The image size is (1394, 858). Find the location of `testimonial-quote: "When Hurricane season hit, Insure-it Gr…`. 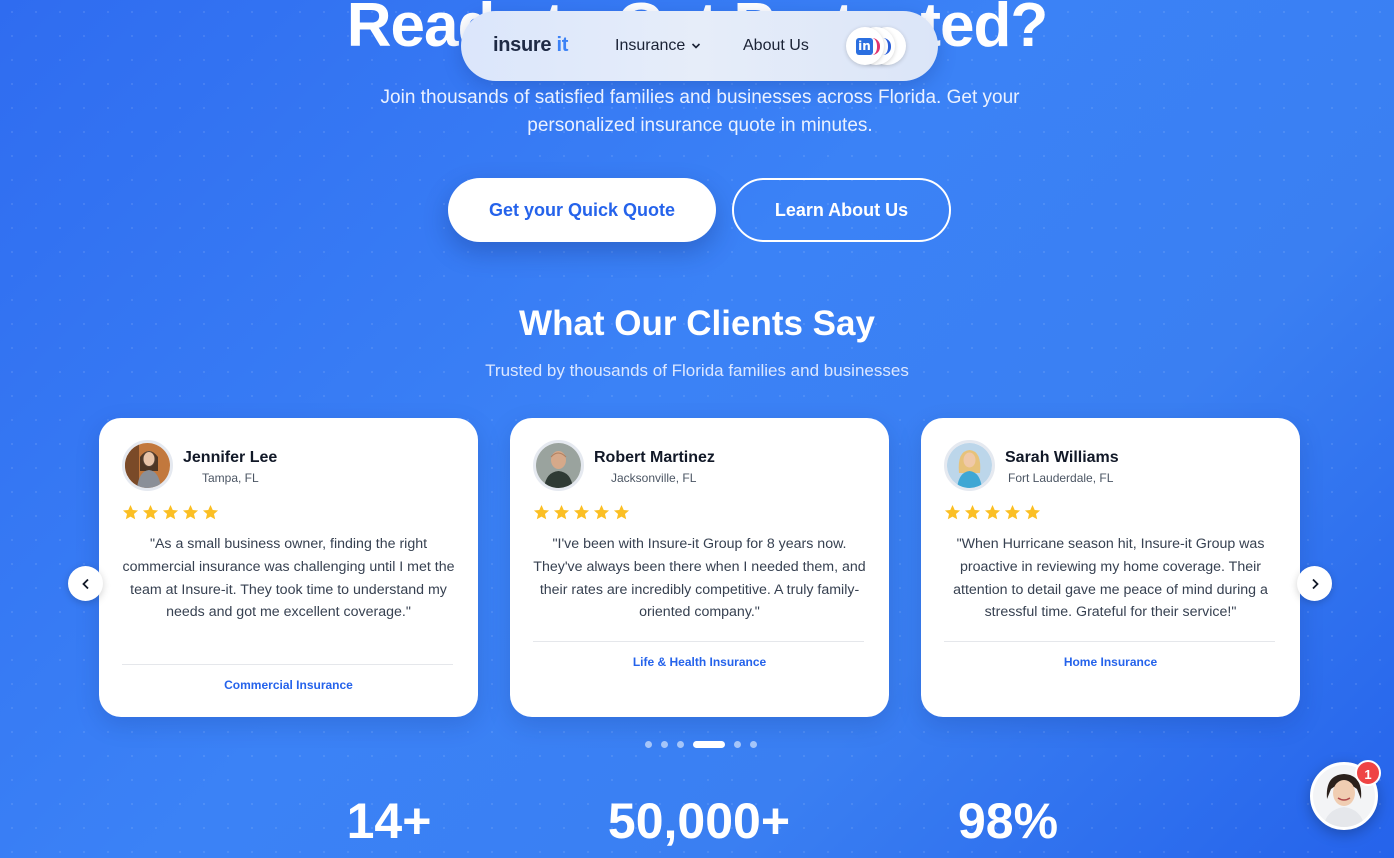

testimonial-quote: "When Hurricane season hit, Insure-it Gr… is located at coordinates (1110, 578).